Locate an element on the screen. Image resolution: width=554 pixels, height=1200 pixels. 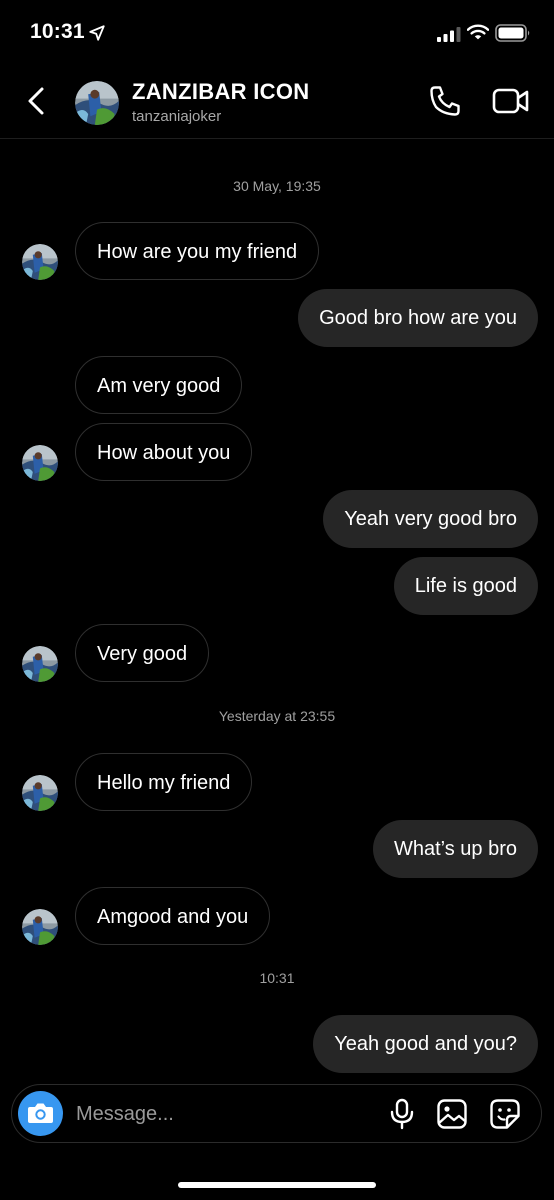
chat-header: ZANZIBAR ICON tanzaniajoker is located at coordinates (277, 101).